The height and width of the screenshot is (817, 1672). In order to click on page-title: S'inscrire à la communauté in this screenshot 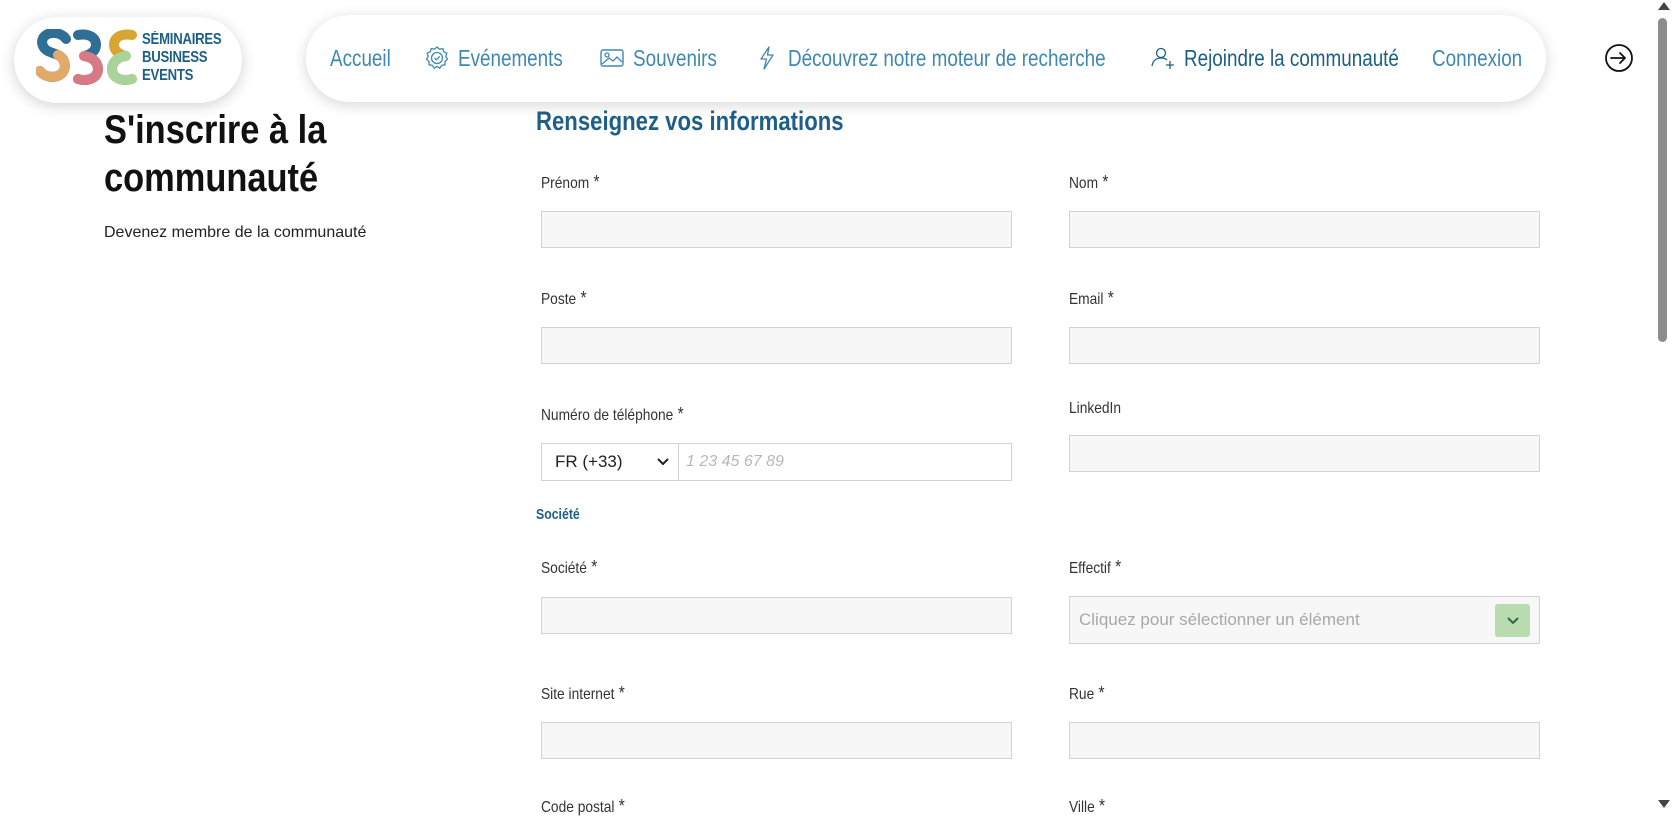, I will do `click(215, 154)`.